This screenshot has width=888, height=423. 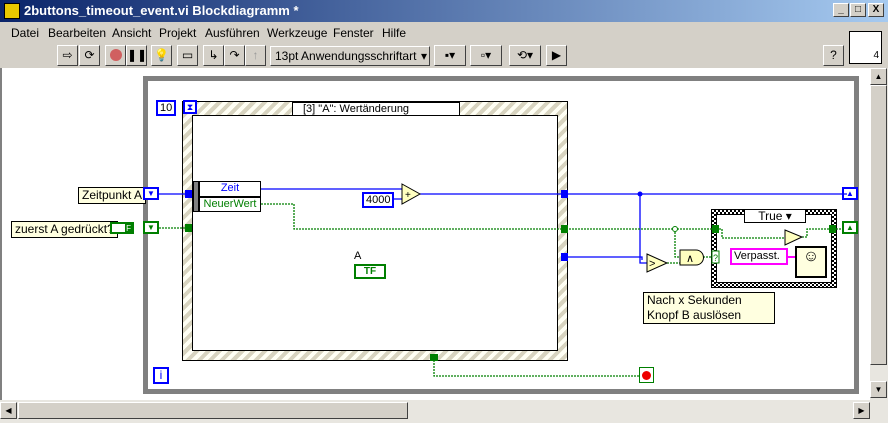 I want to click on abort-button, so click(x=115, y=55).